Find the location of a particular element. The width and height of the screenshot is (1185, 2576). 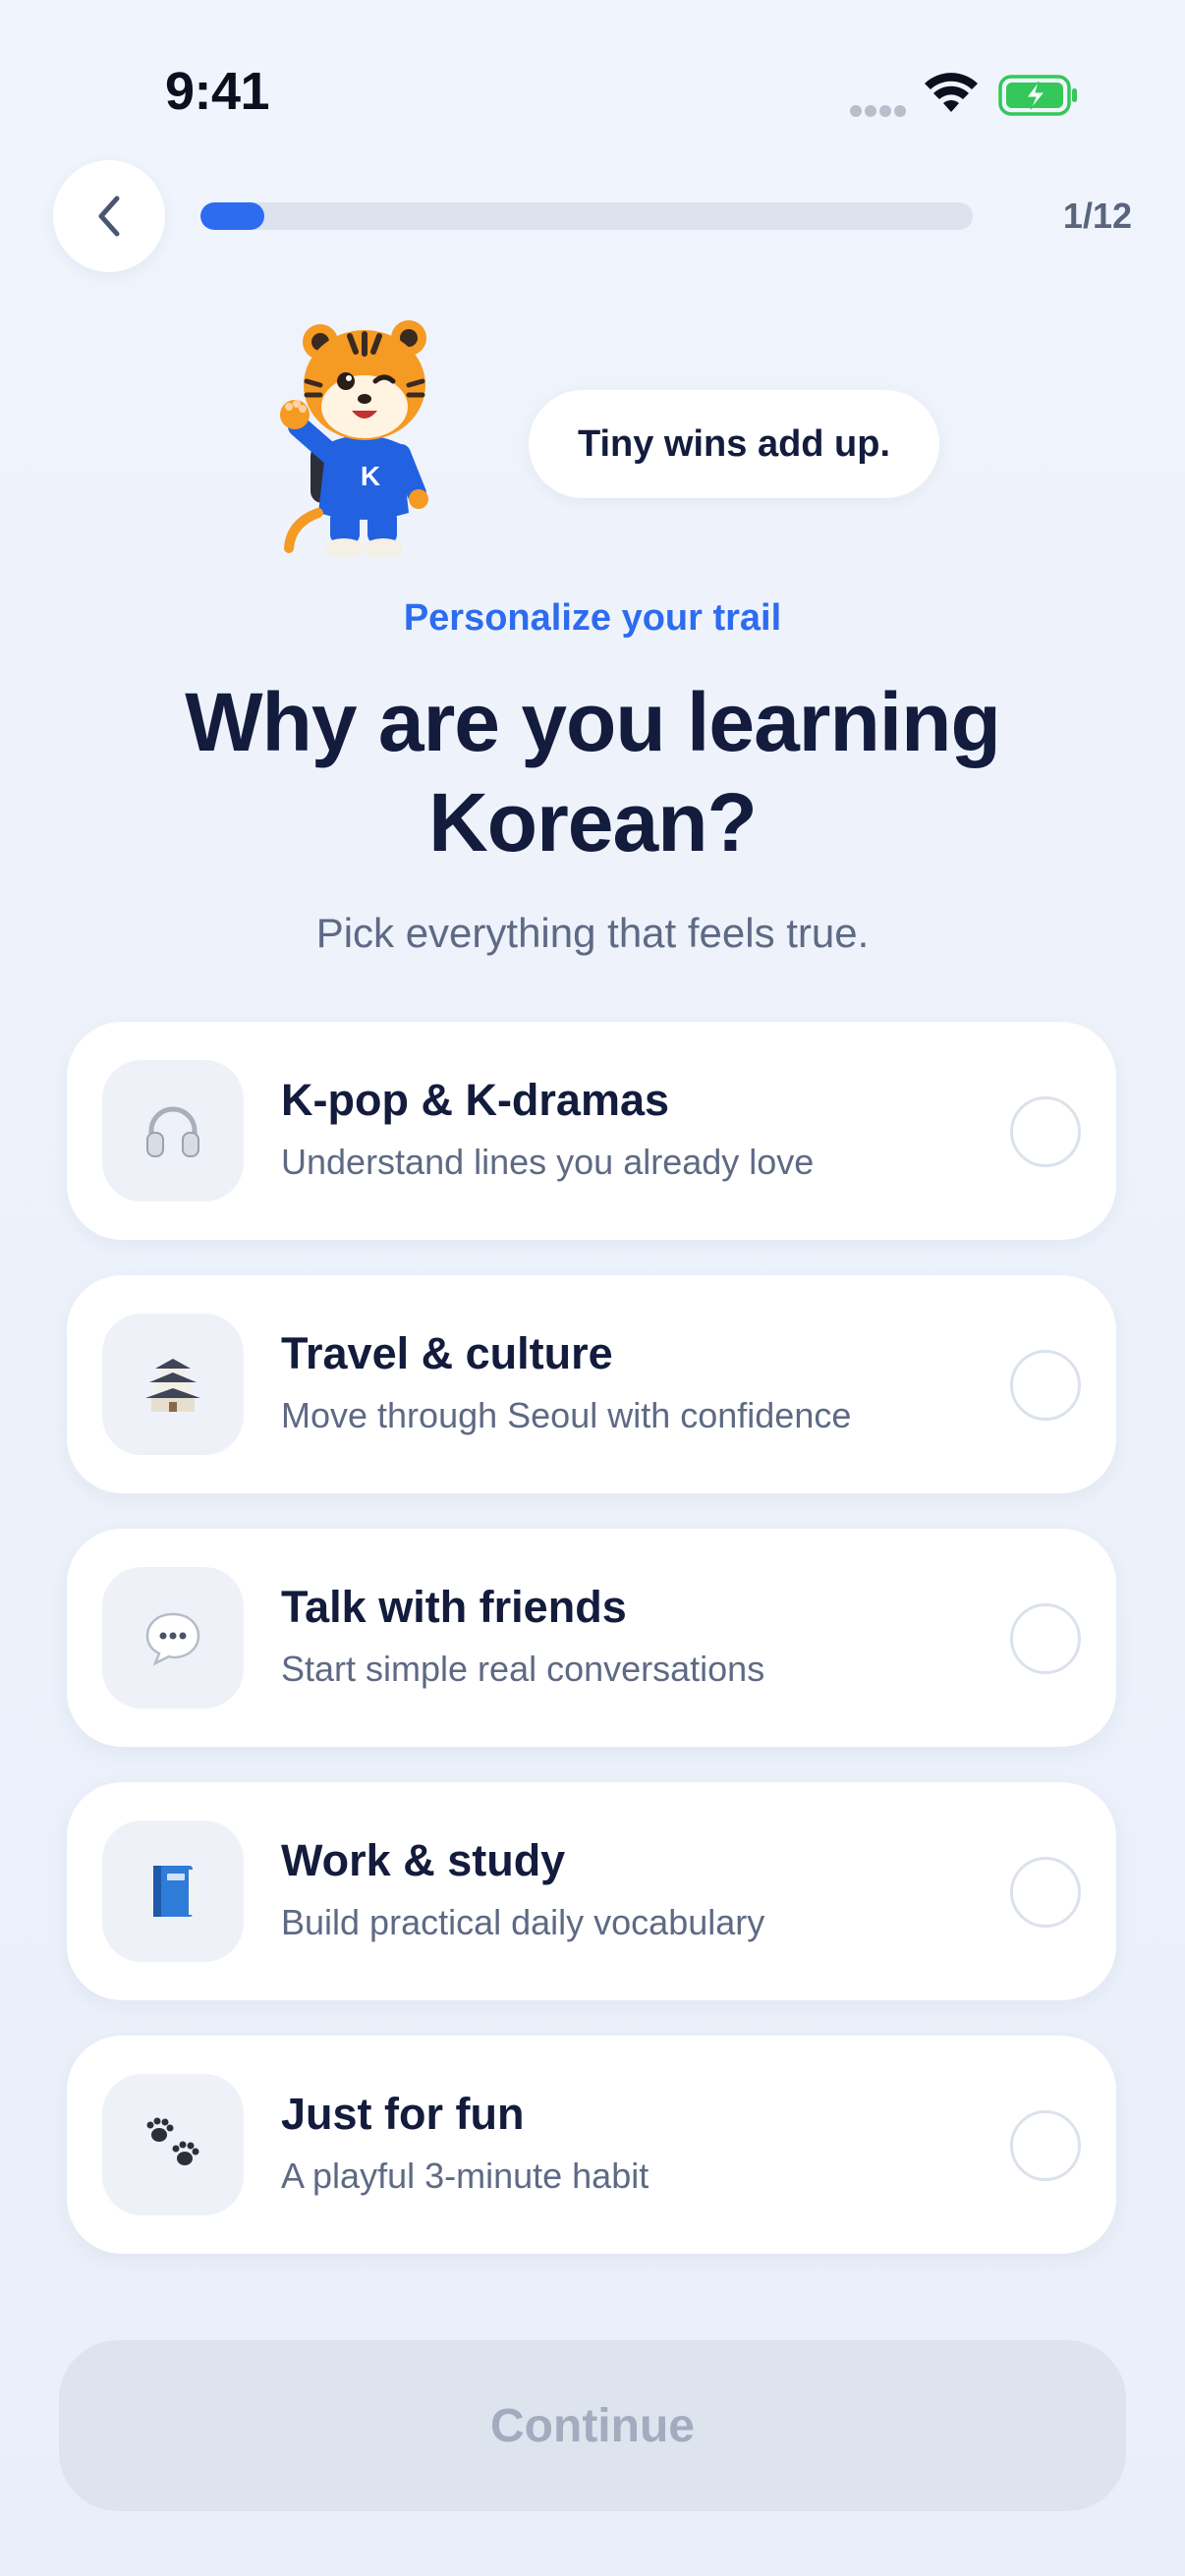

eyebrow-label: Personalize your trail is located at coordinates (592, 618).